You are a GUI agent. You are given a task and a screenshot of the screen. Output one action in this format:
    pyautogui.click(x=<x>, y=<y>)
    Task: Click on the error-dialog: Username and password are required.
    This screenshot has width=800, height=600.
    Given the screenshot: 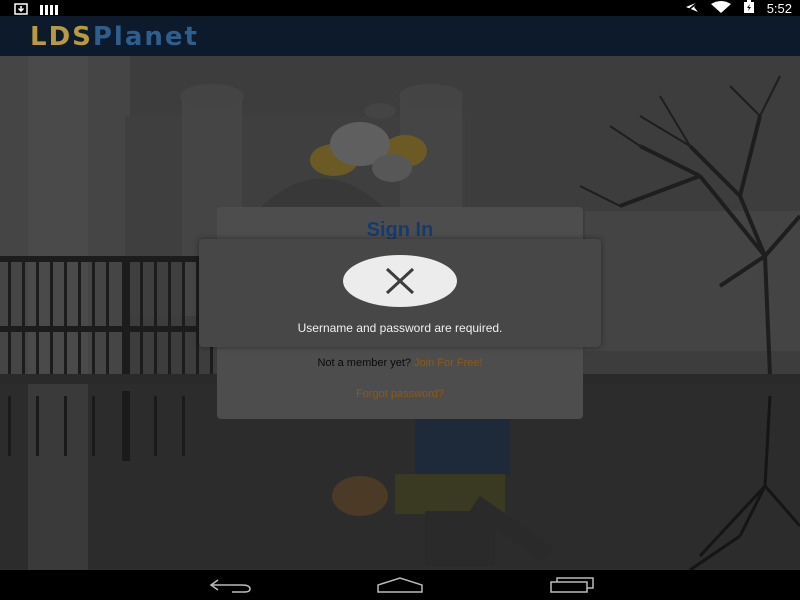 What is the action you would take?
    pyautogui.click(x=400, y=293)
    